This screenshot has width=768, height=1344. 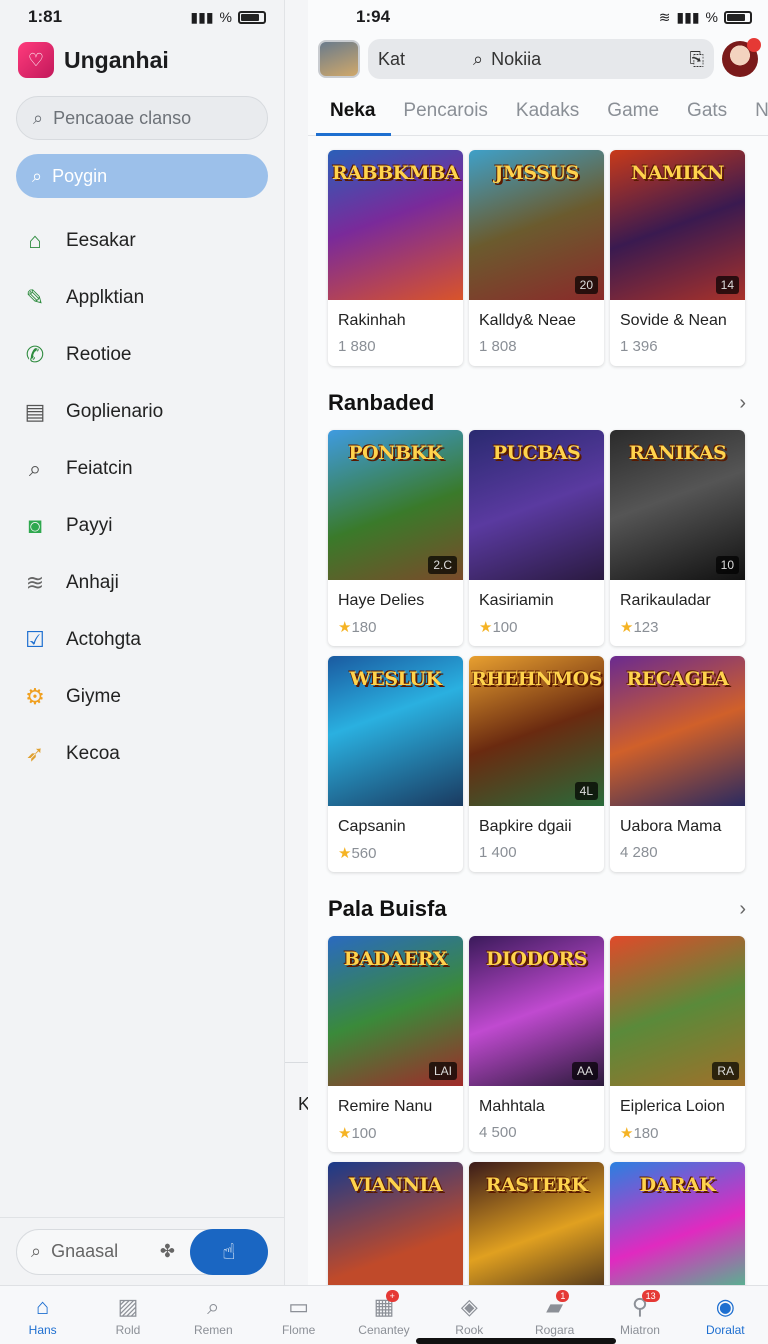 What do you see at coordinates (395, 764) in the screenshot?
I see `game-card: WESLUK Capsanin ★560` at bounding box center [395, 764].